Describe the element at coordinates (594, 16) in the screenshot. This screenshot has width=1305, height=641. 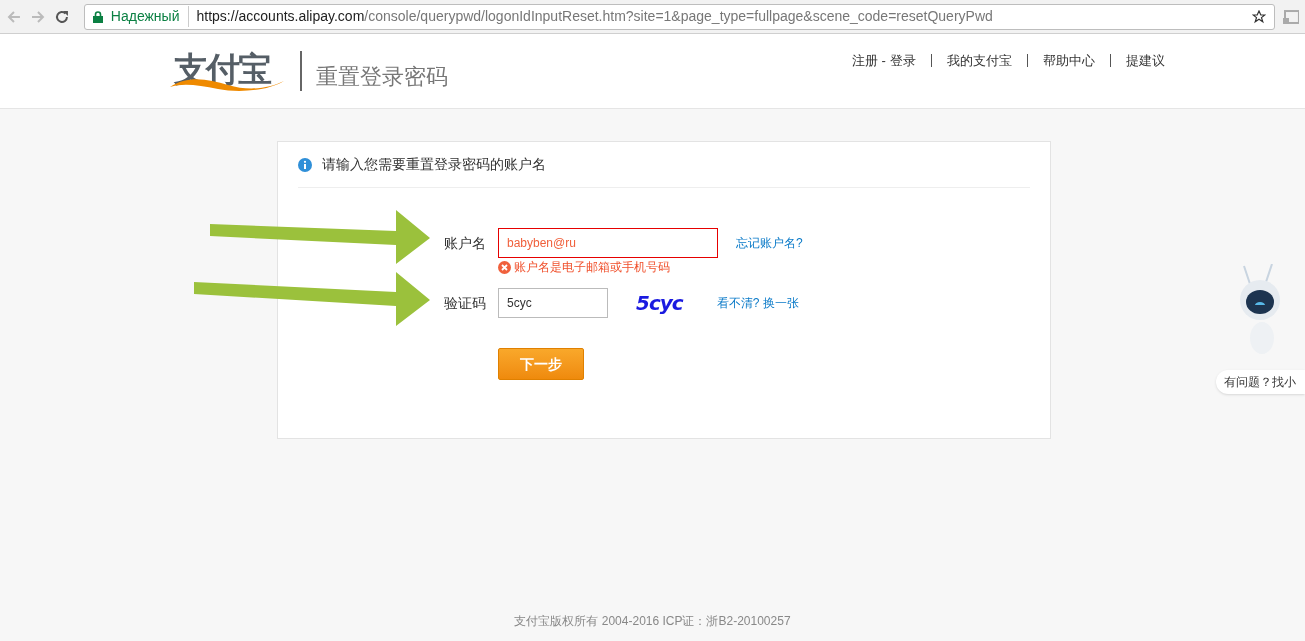
I see `url-text: https://accounts.alipay.com/console/querypwd/logonIdInputReset.htm?site=1&page_type=fullpage&scene_code=resetQueryPwd` at that location.